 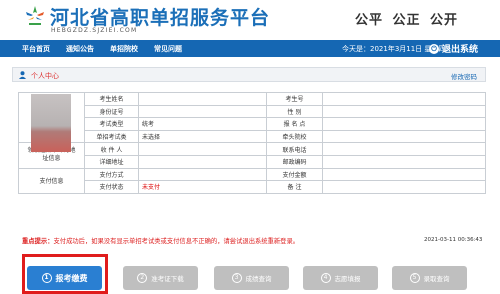 I want to click on site-value, so click(x=404, y=124).